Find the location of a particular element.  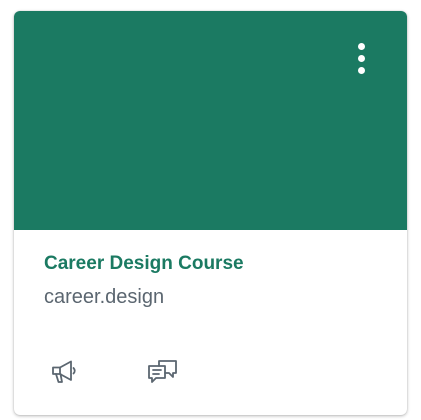

discussion-bubbles-icon is located at coordinates (162, 371).